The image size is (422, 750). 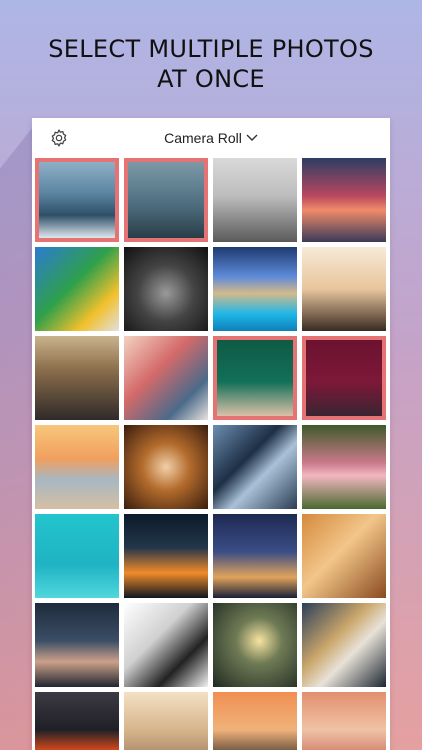 I want to click on photo-thumbnail-city-light-trails, so click(x=166, y=556).